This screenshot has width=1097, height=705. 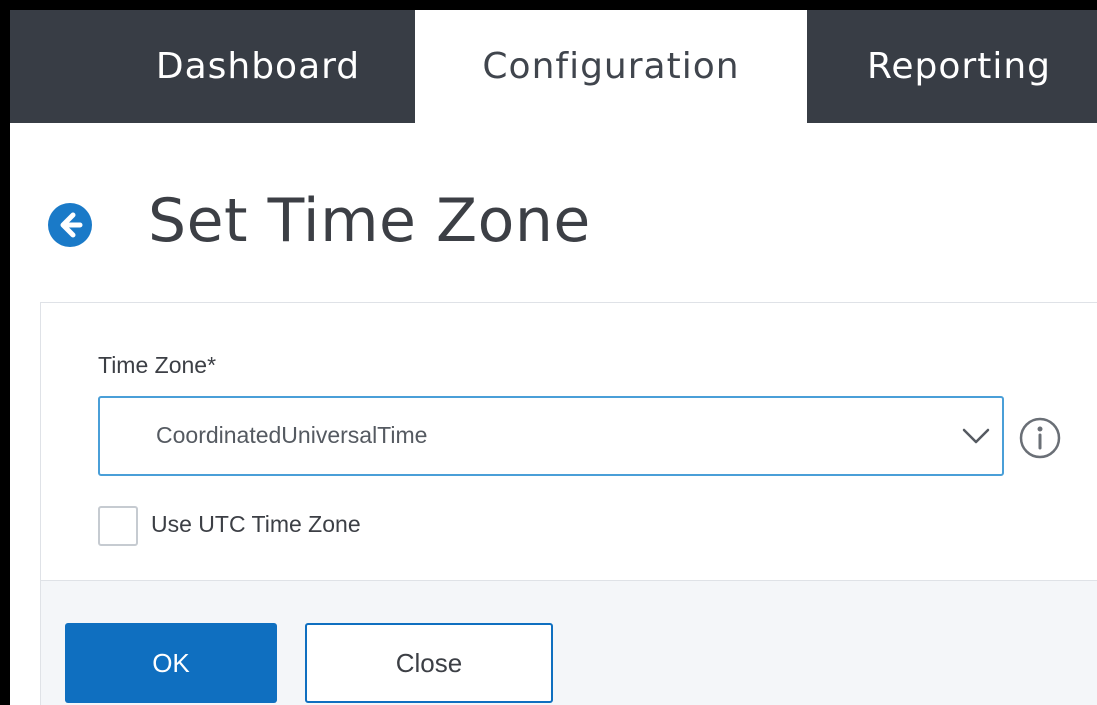 I want to click on time-zone-label: Time Zone*, so click(x=157, y=365).